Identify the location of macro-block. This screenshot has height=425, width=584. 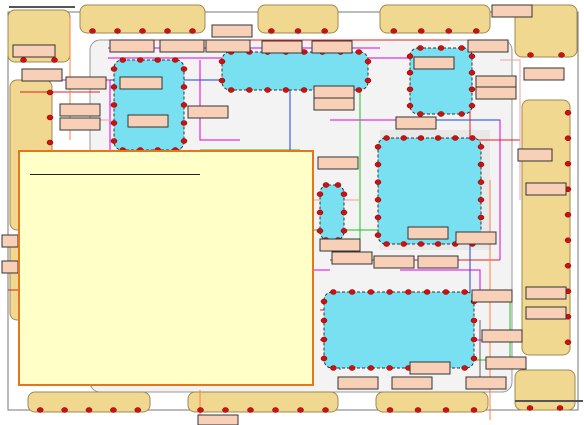
(149, 105).